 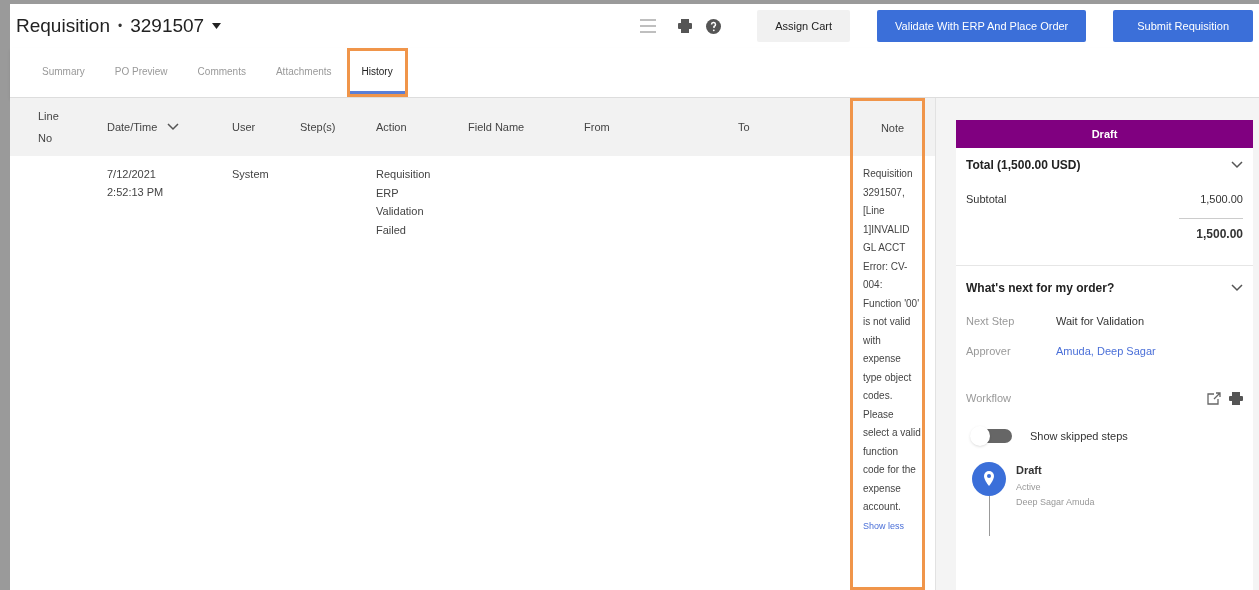 What do you see at coordinates (244, 127) in the screenshot?
I see `column-header: User` at bounding box center [244, 127].